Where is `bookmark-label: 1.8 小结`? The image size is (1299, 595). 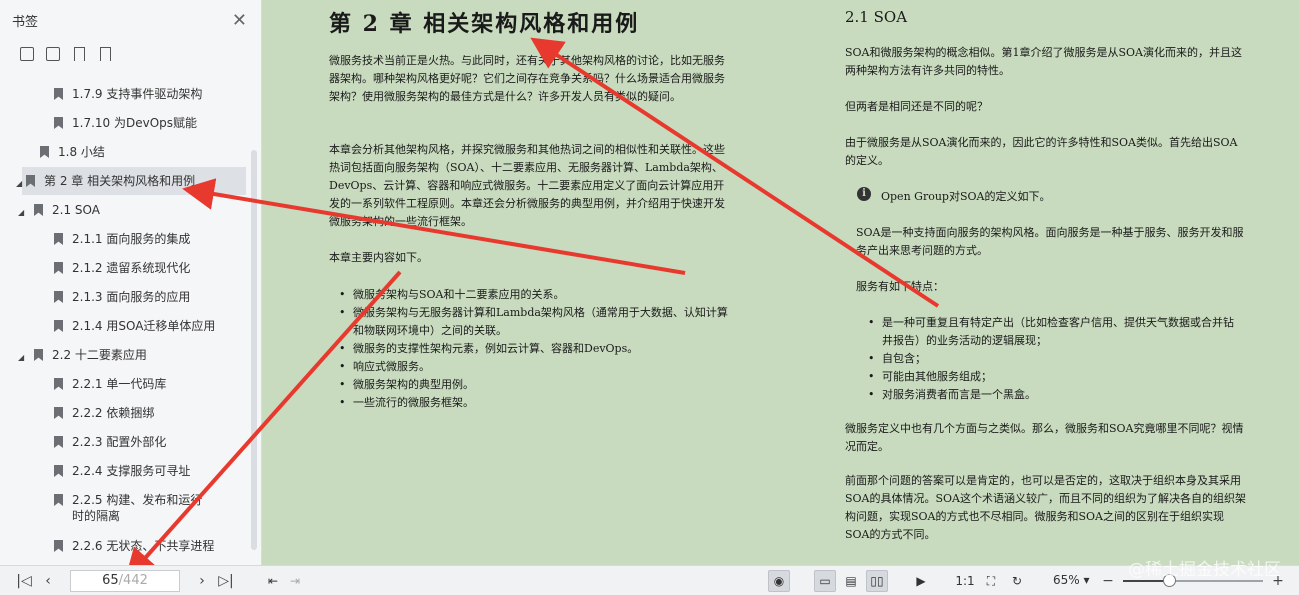
bookmark-label: 1.8 小结 is located at coordinates (81, 152).